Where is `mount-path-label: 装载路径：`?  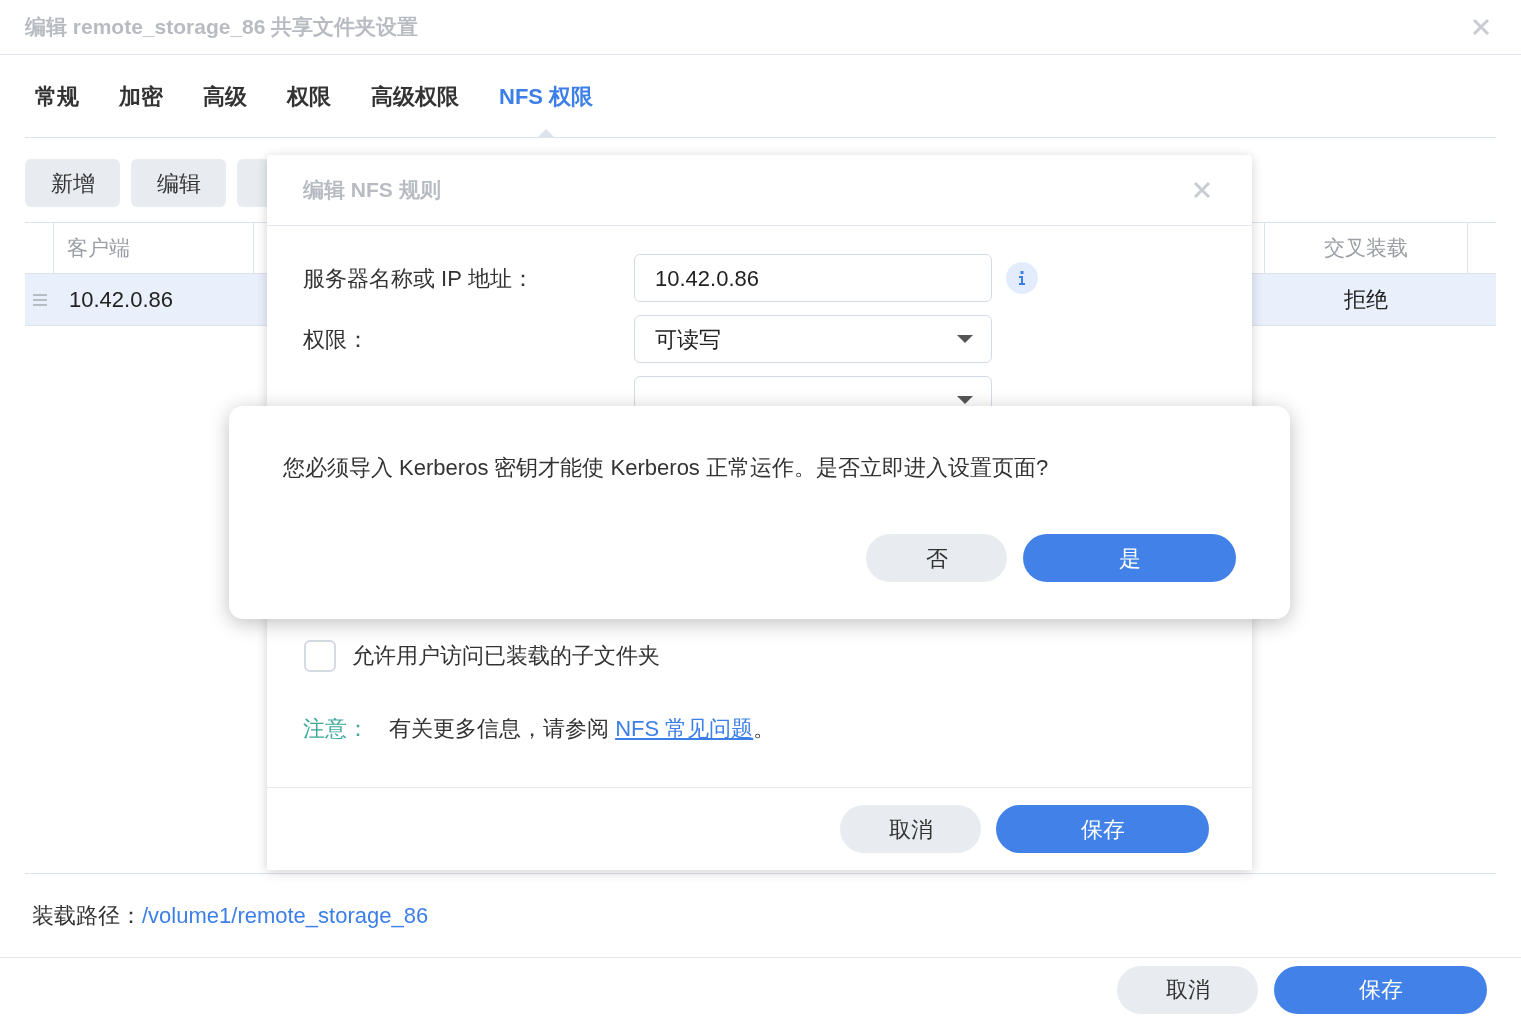 mount-path-label: 装载路径： is located at coordinates (87, 916).